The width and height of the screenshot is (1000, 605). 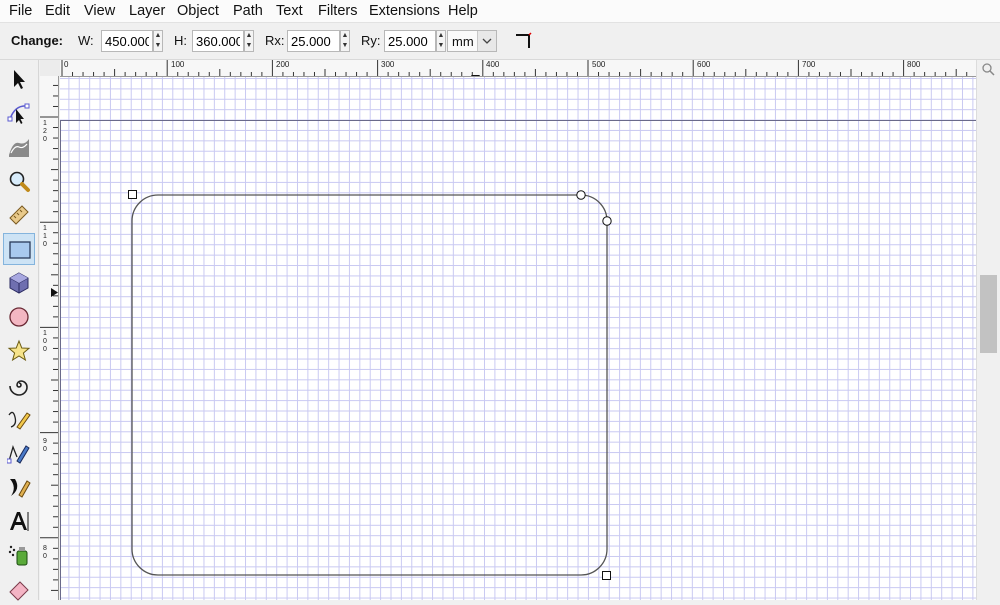 I want to click on ruler-label: 1 2 0, so click(x=45, y=131).